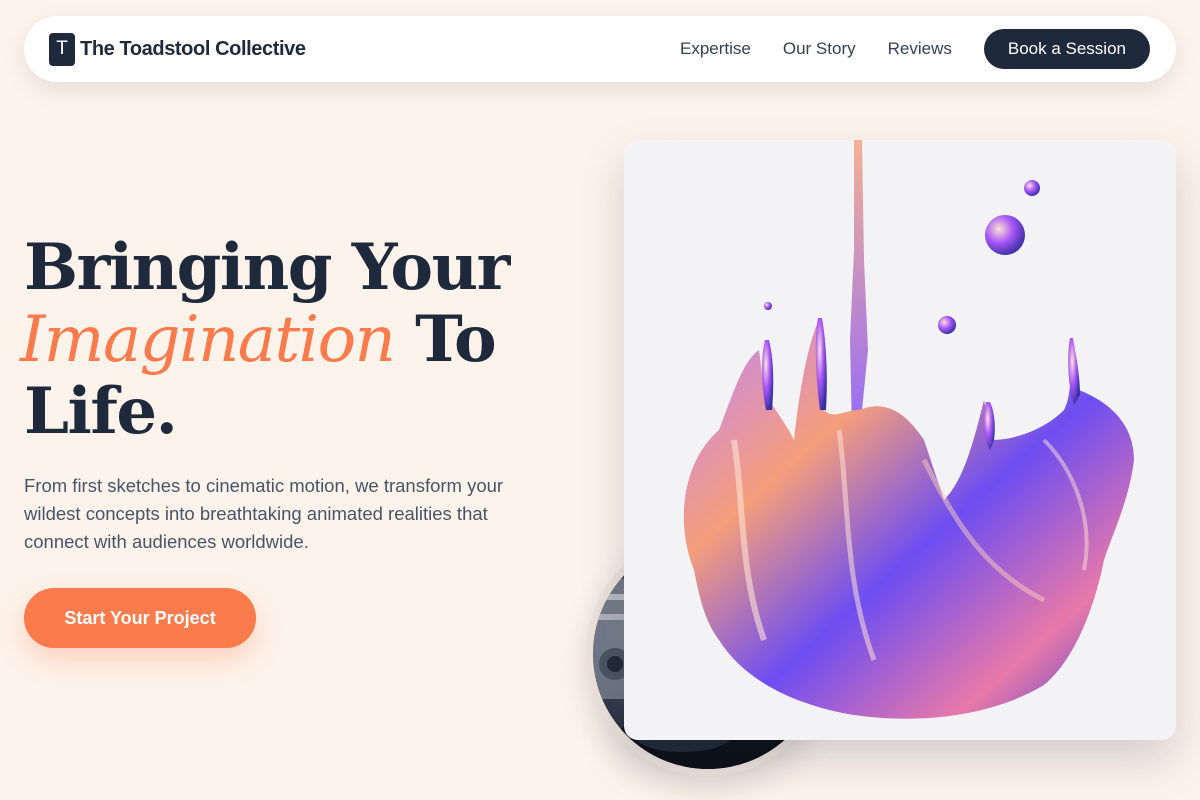 The width and height of the screenshot is (1200, 800). Describe the element at coordinates (715, 49) in the screenshot. I see `nav-link-expertise: Expertise` at that location.